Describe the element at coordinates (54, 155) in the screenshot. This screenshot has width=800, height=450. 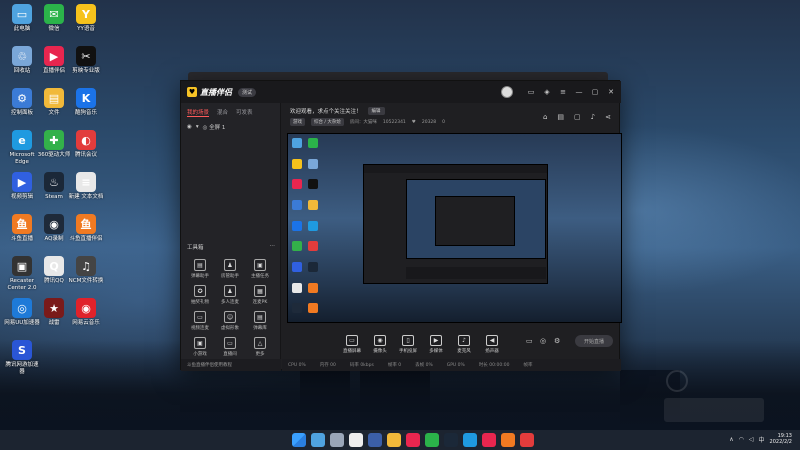
I see `desktop-icon-label: 360驱动大师` at that location.